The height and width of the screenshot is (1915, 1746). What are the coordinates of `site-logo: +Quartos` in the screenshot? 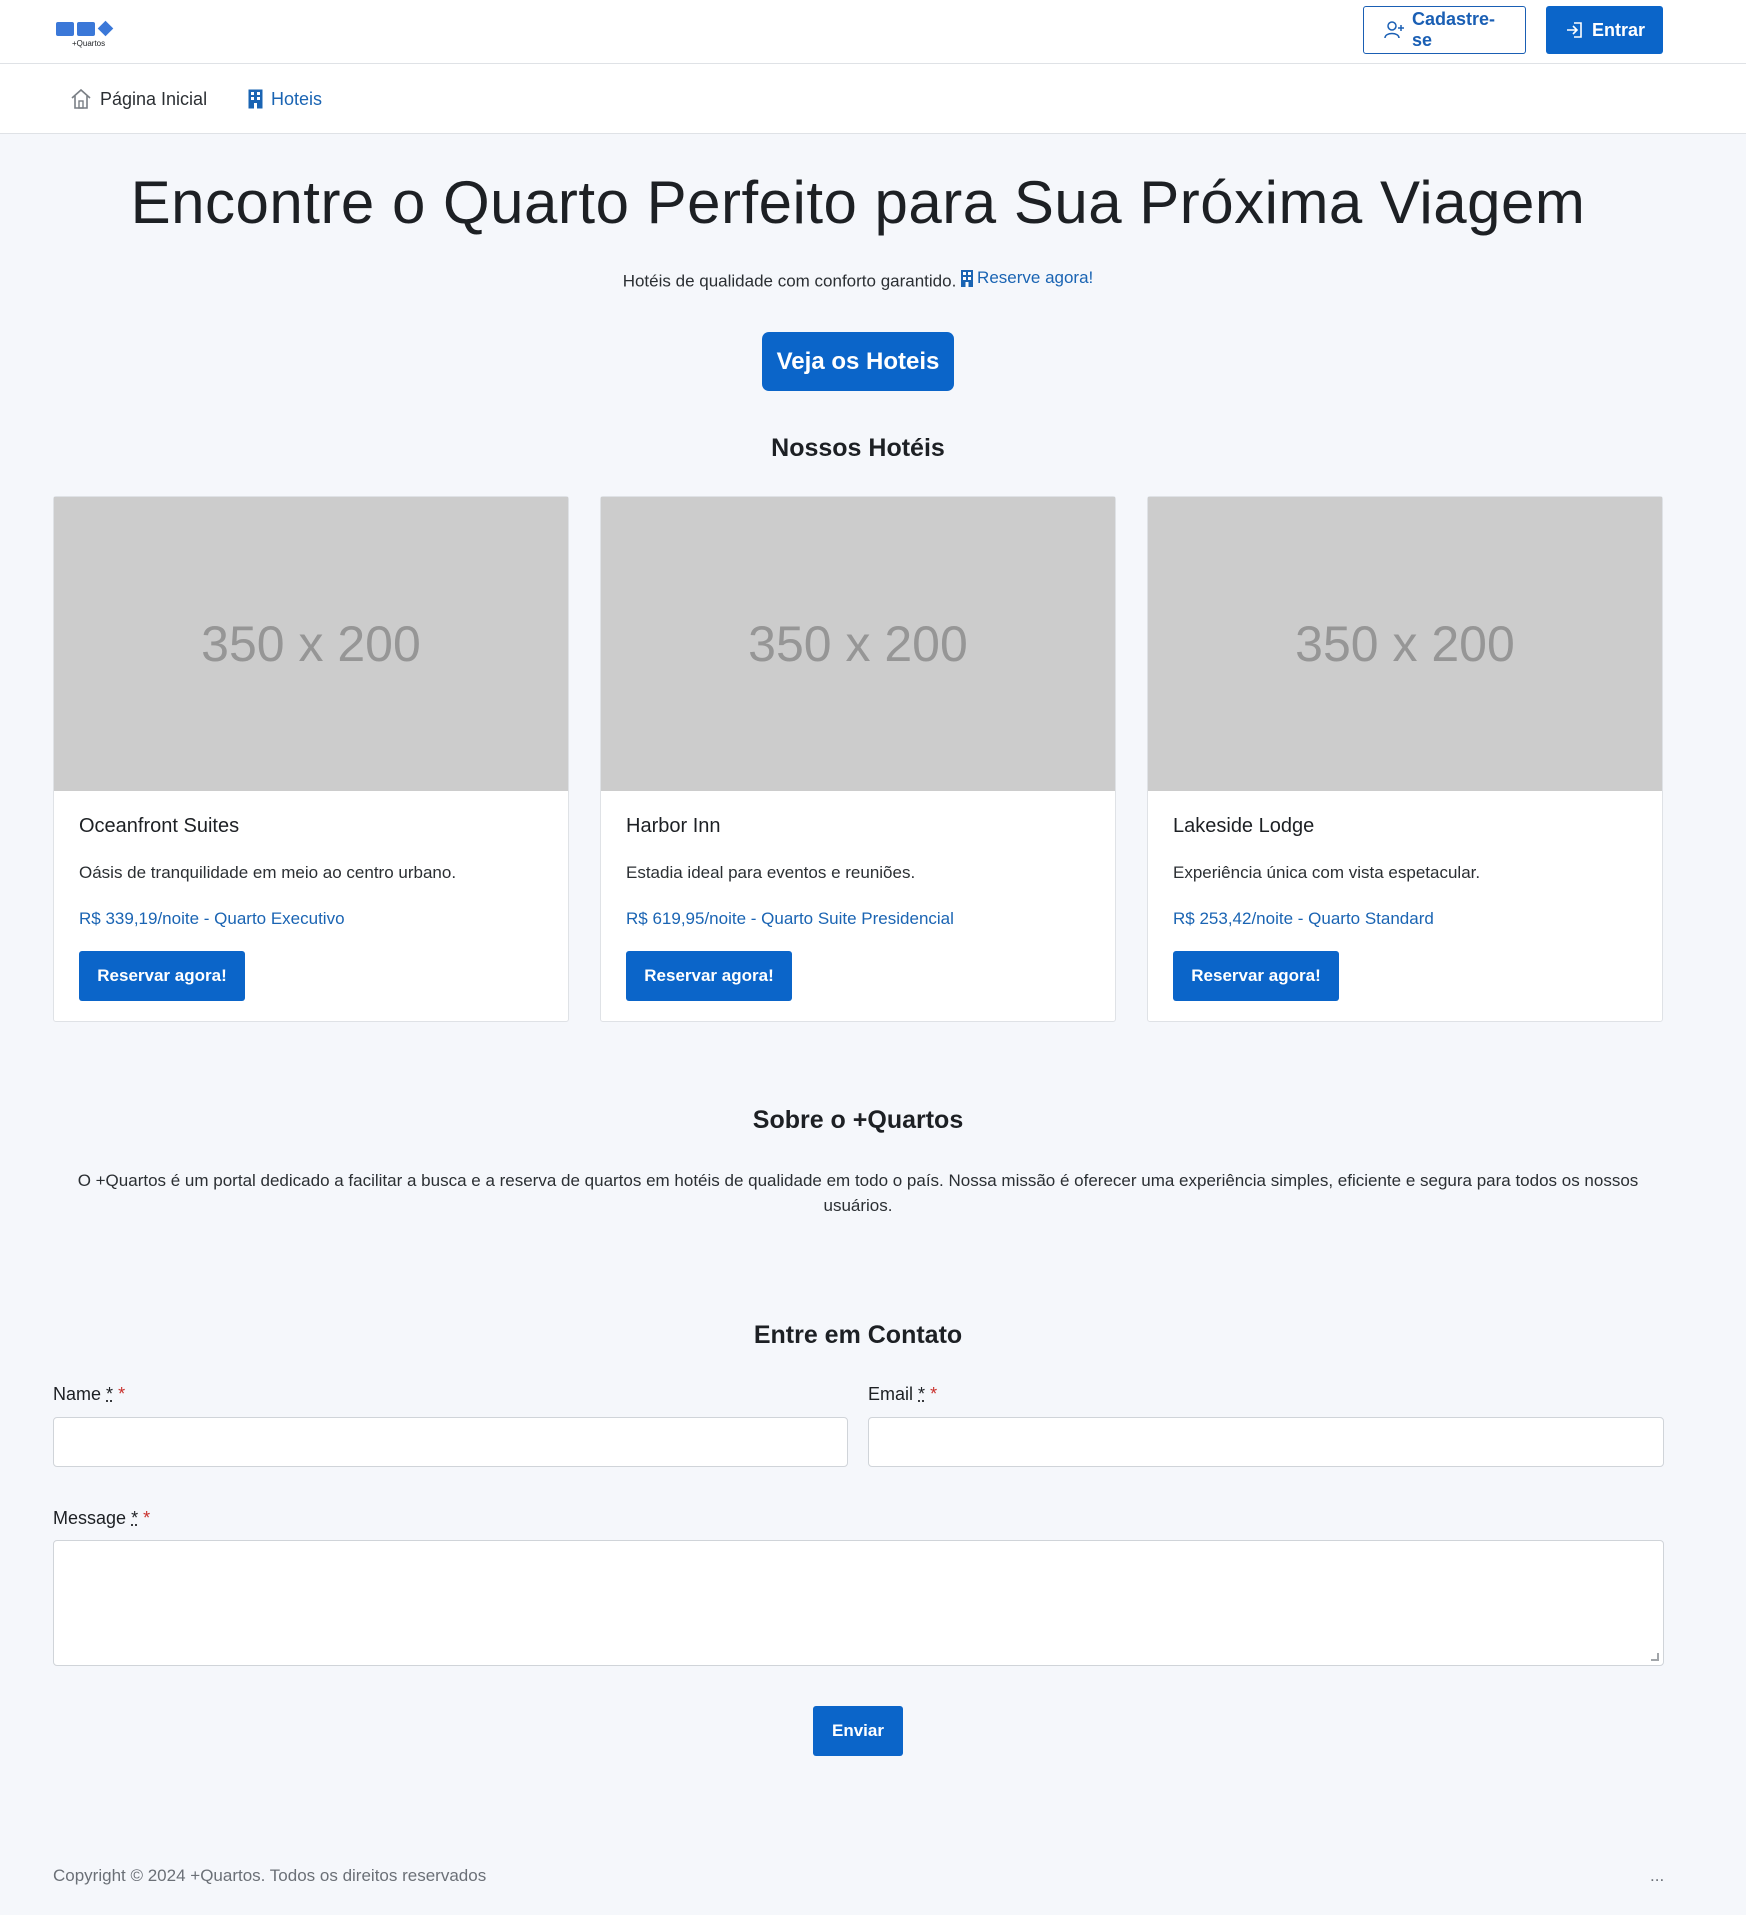 It's located at (89, 34).